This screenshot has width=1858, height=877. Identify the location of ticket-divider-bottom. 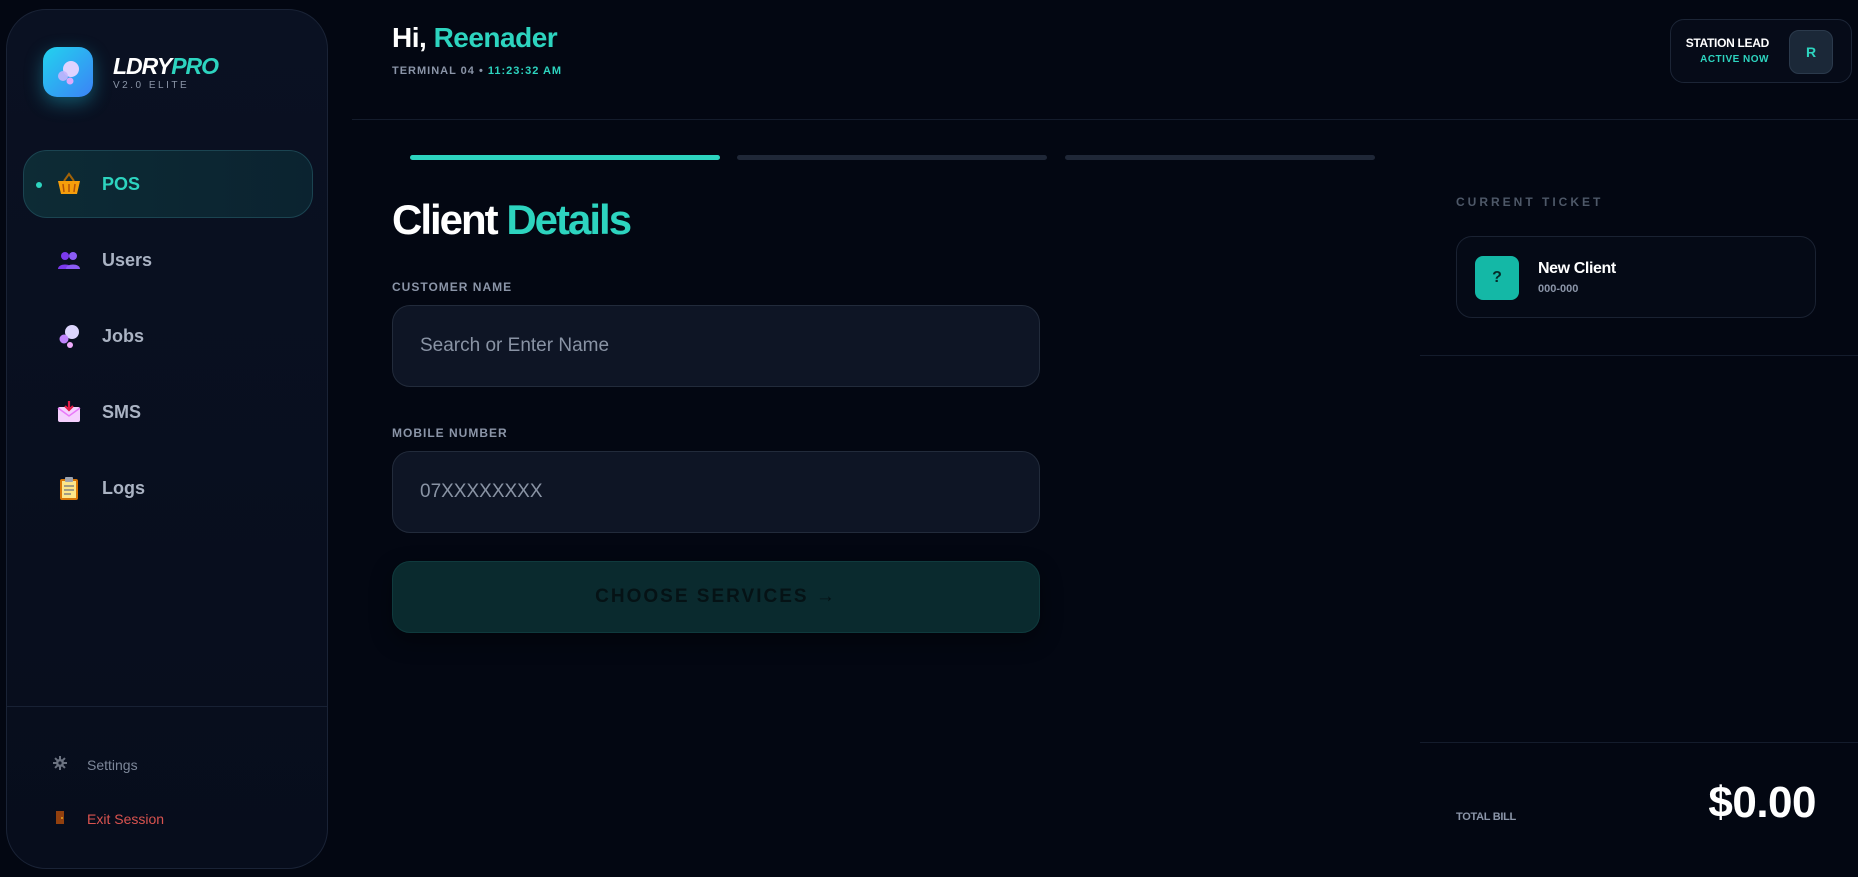
(1639, 742).